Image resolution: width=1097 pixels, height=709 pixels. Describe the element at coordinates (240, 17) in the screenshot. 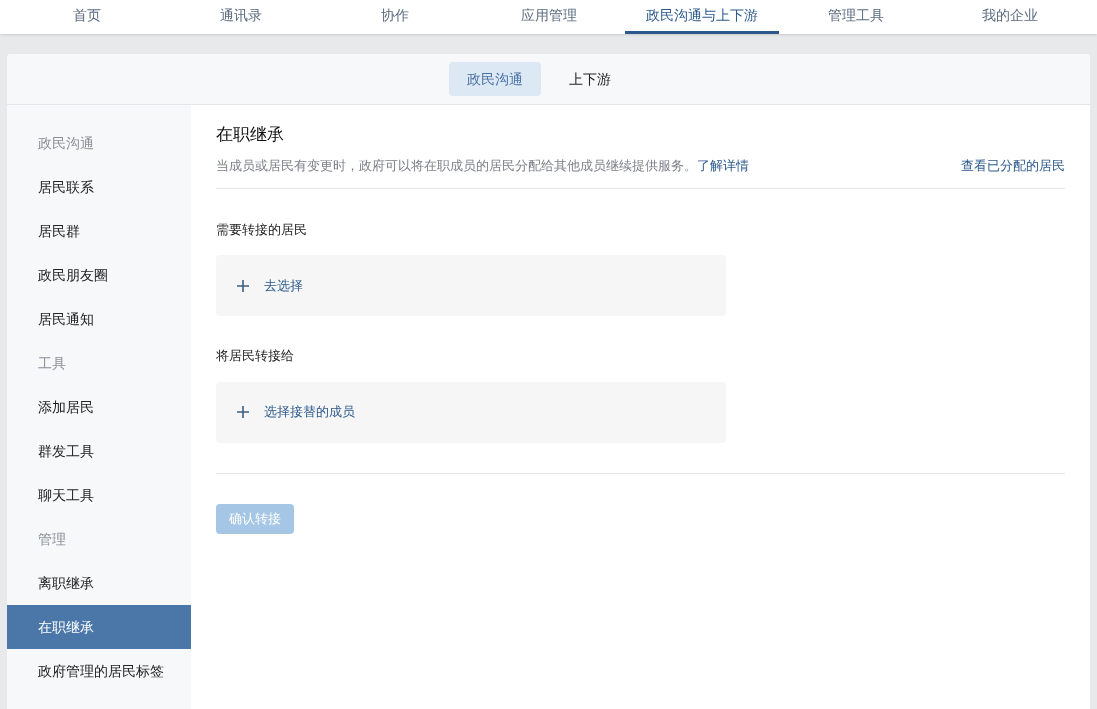

I see `nav-tab: 通讯录` at that location.